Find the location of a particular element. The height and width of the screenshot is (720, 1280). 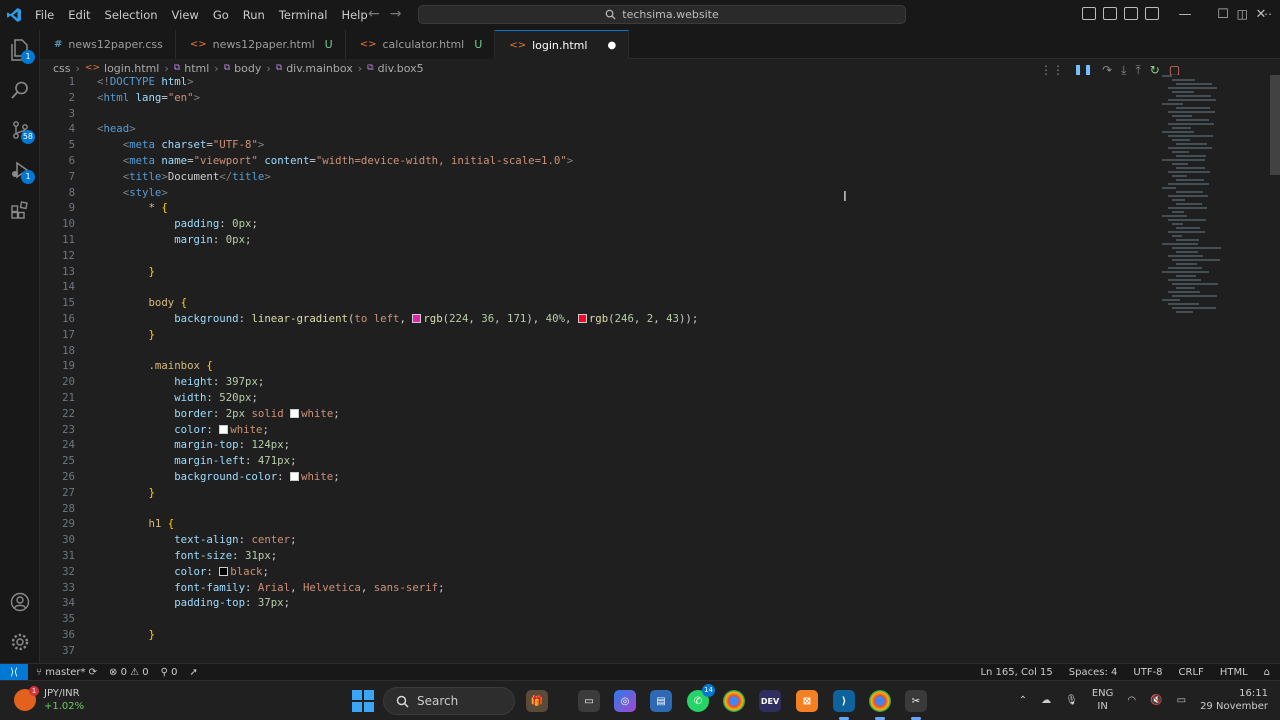

task-view-icon: ▭ is located at coordinates (589, 701).